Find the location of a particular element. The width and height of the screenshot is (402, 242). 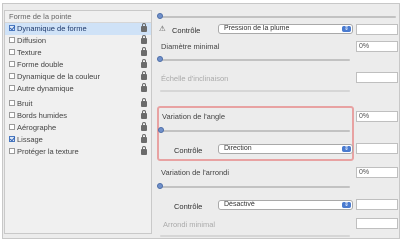

angle-jitter-value: 0% is located at coordinates (377, 116).